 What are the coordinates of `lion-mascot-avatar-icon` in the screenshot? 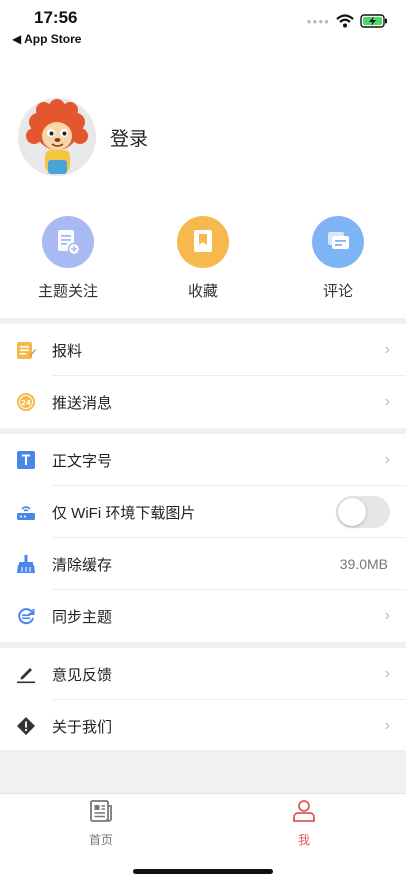 It's located at (57, 137).